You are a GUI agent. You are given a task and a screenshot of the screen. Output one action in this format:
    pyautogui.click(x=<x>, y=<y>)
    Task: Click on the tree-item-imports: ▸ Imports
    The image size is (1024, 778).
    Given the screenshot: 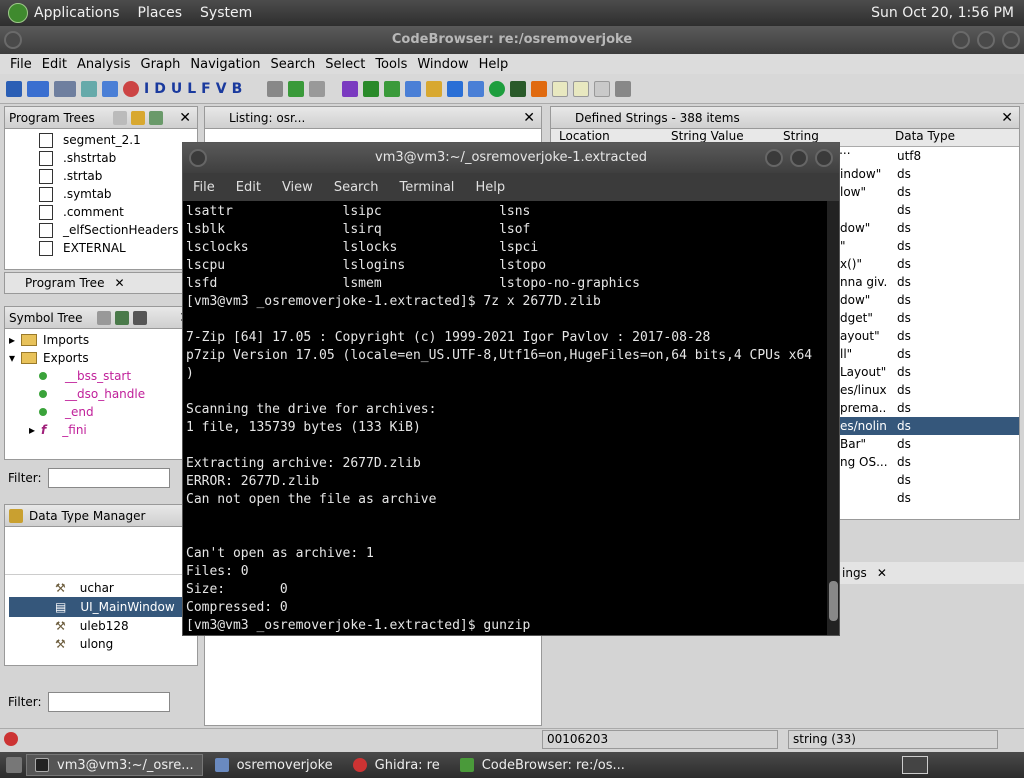 What is the action you would take?
    pyautogui.click(x=103, y=340)
    